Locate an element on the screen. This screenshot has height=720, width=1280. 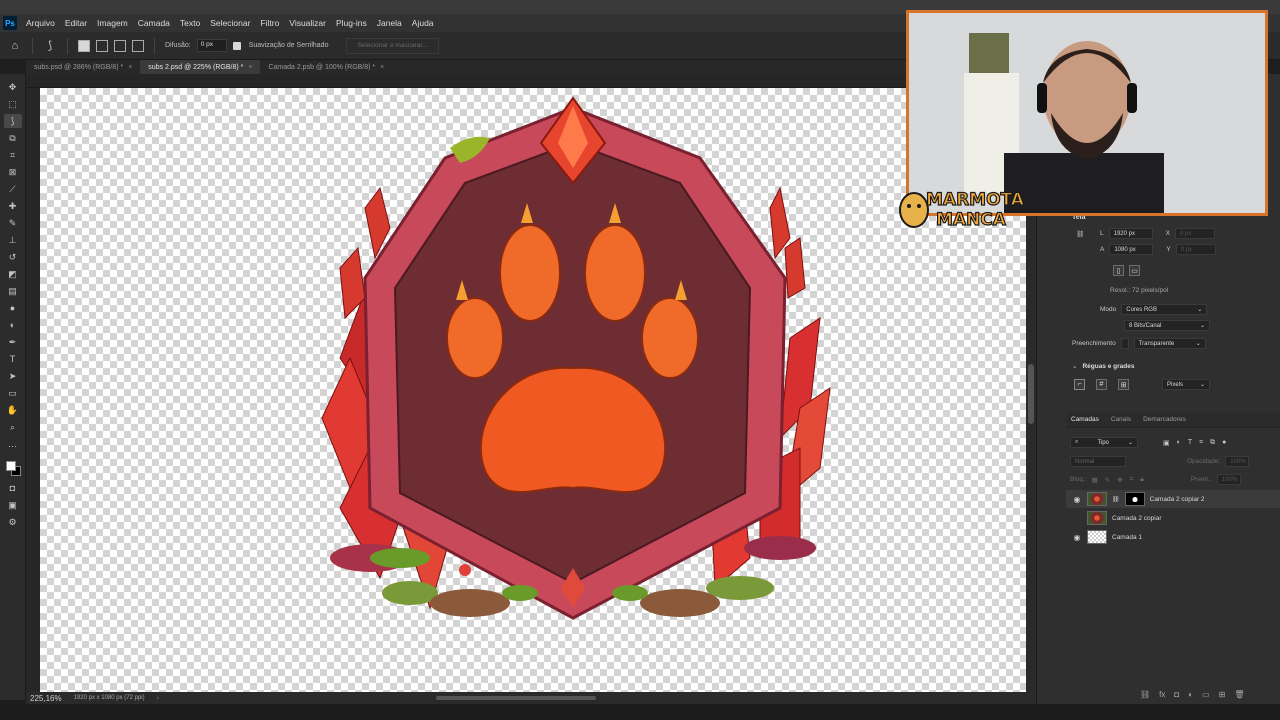
menu-camada: Camada is located at coordinates (154, 23).